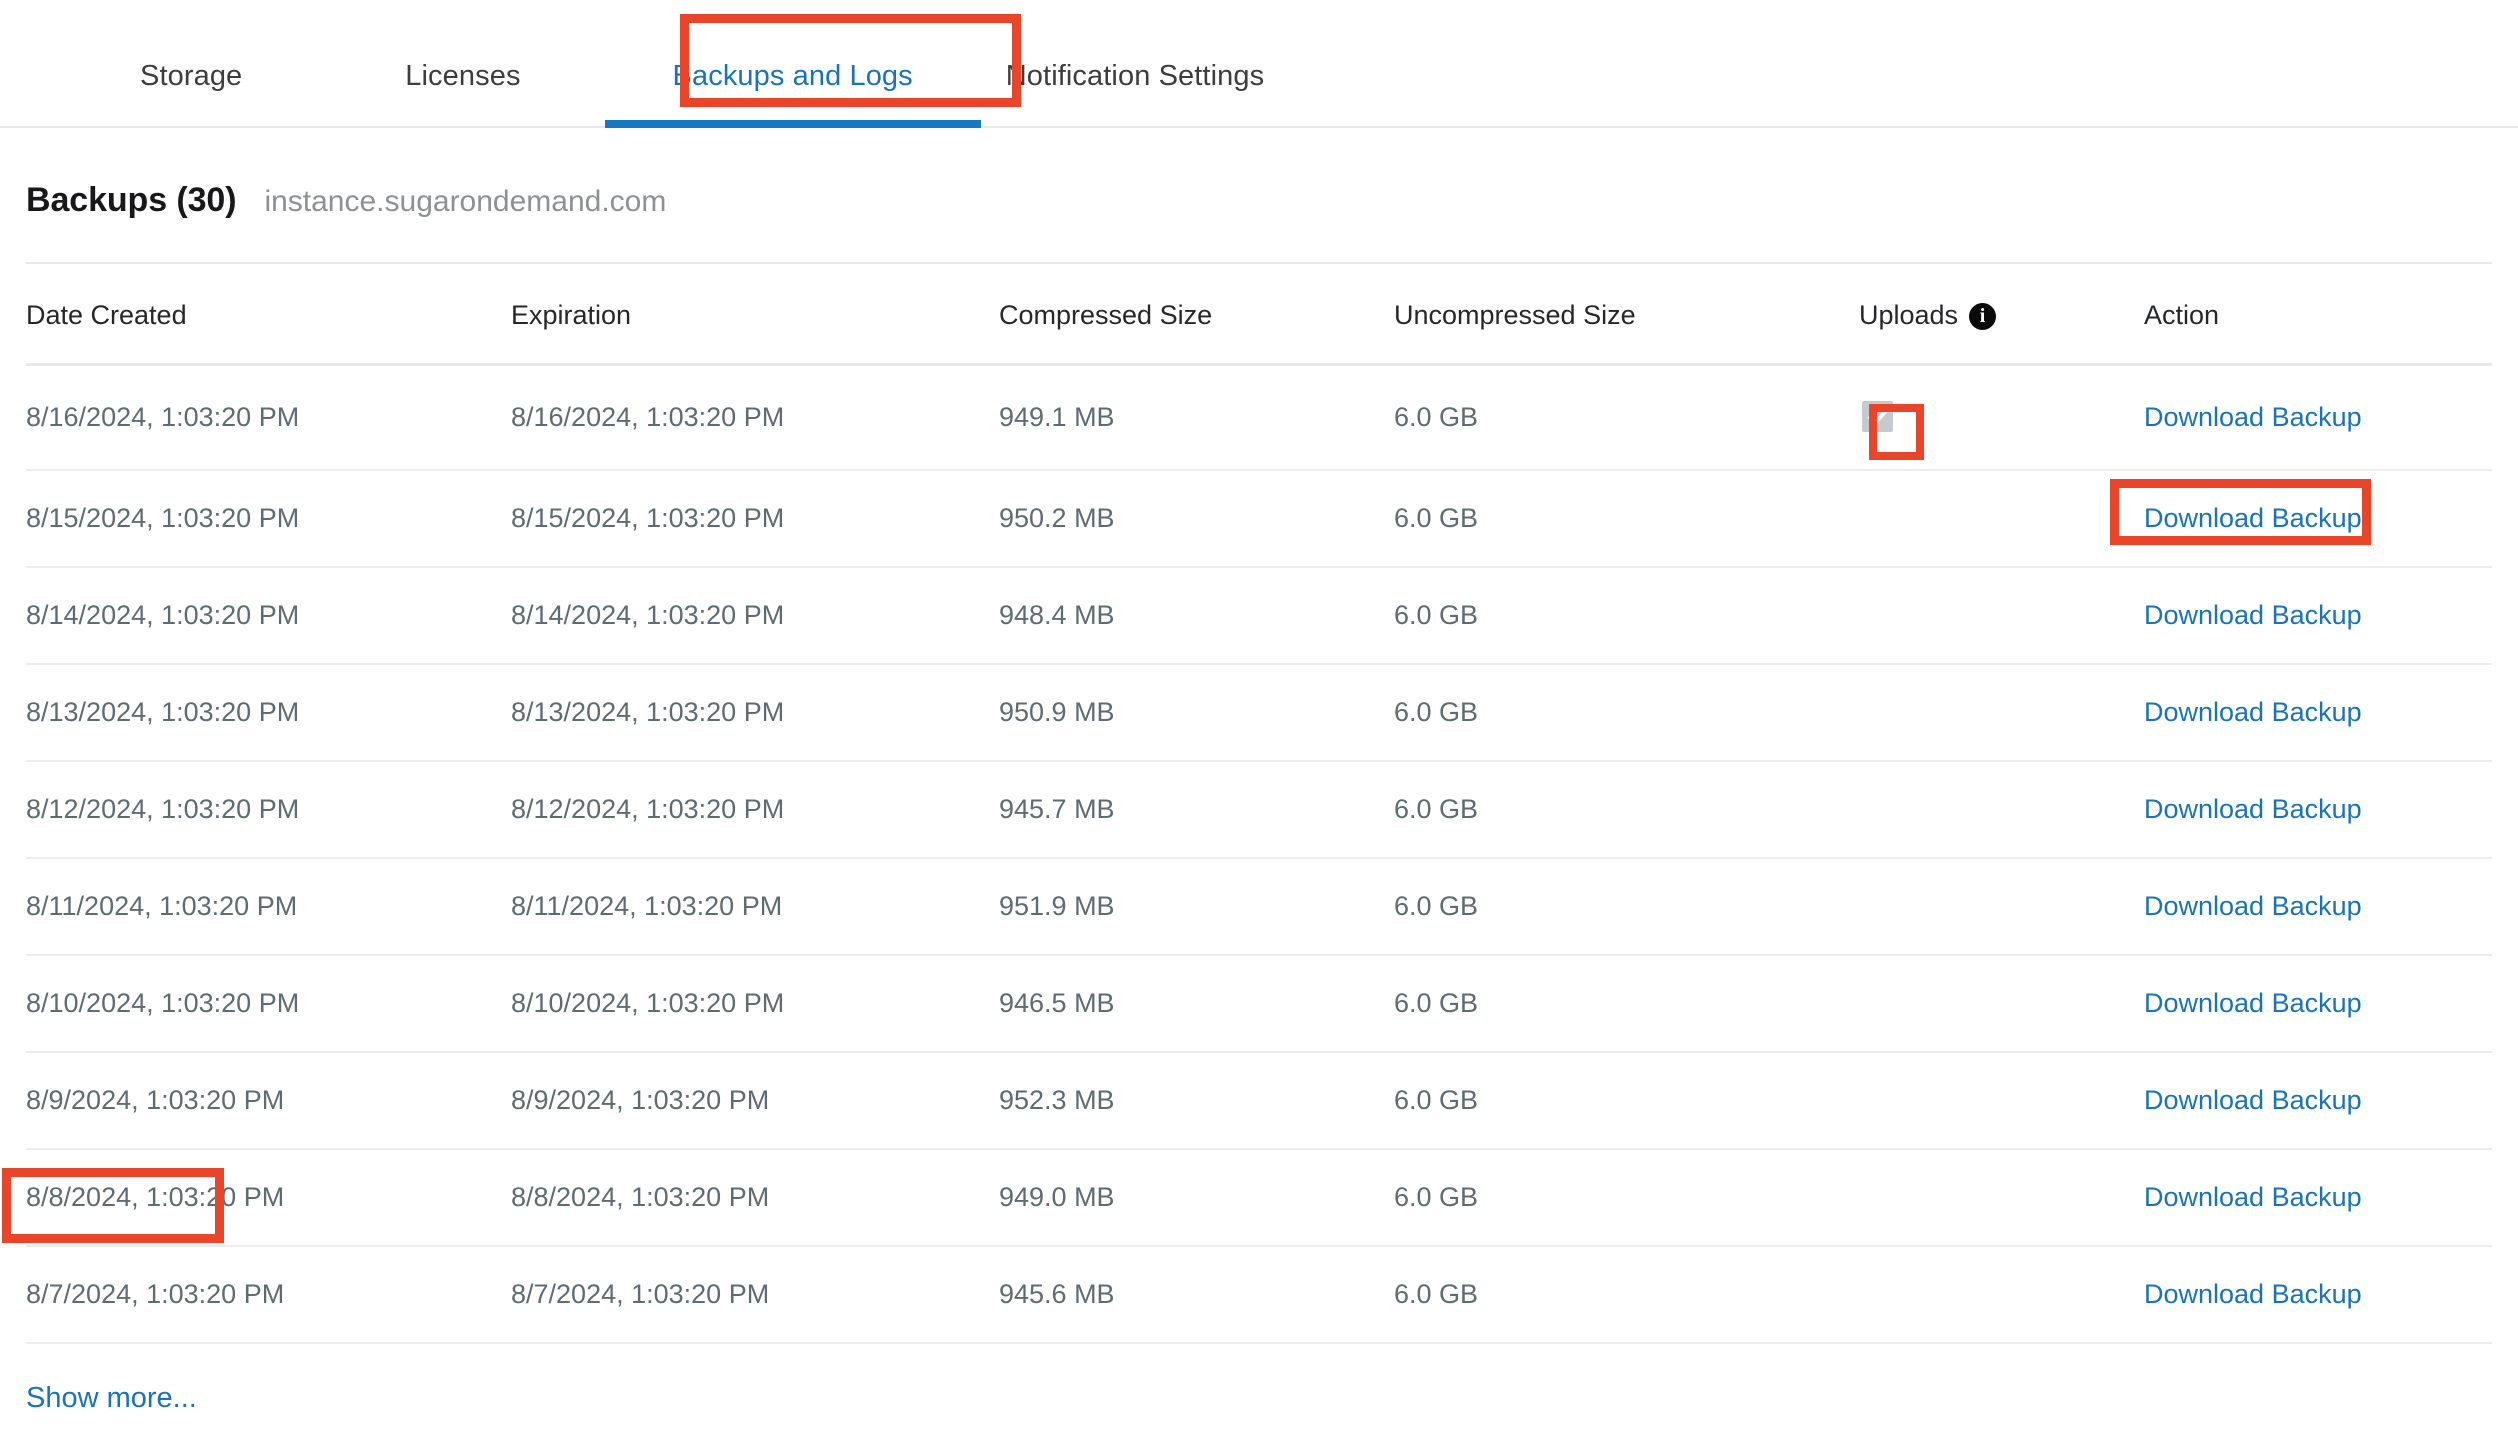  Describe the element at coordinates (268, 315) in the screenshot. I see `column-header-date-created: Date Created` at that location.